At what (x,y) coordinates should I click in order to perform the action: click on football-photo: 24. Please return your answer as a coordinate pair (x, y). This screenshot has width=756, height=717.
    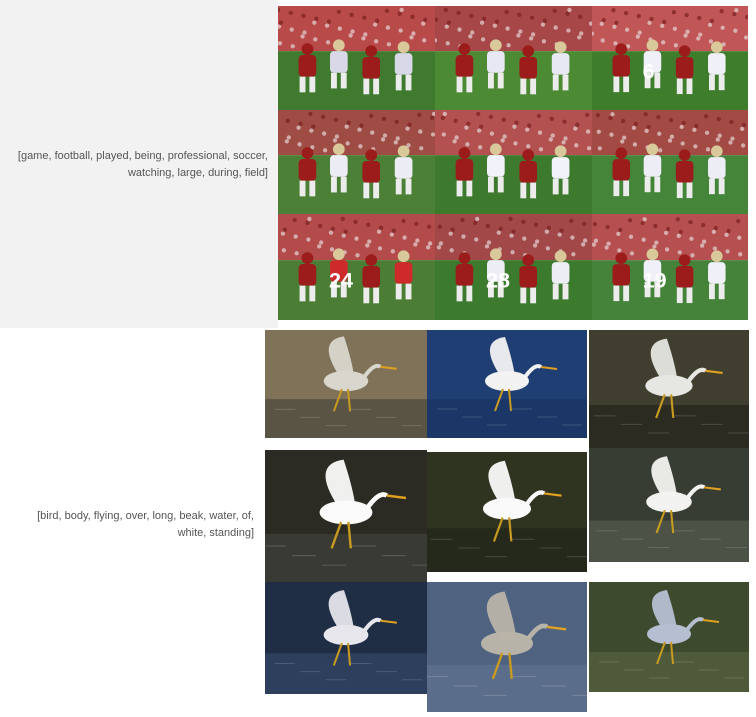
    Looking at the image, I should click on (356, 267).